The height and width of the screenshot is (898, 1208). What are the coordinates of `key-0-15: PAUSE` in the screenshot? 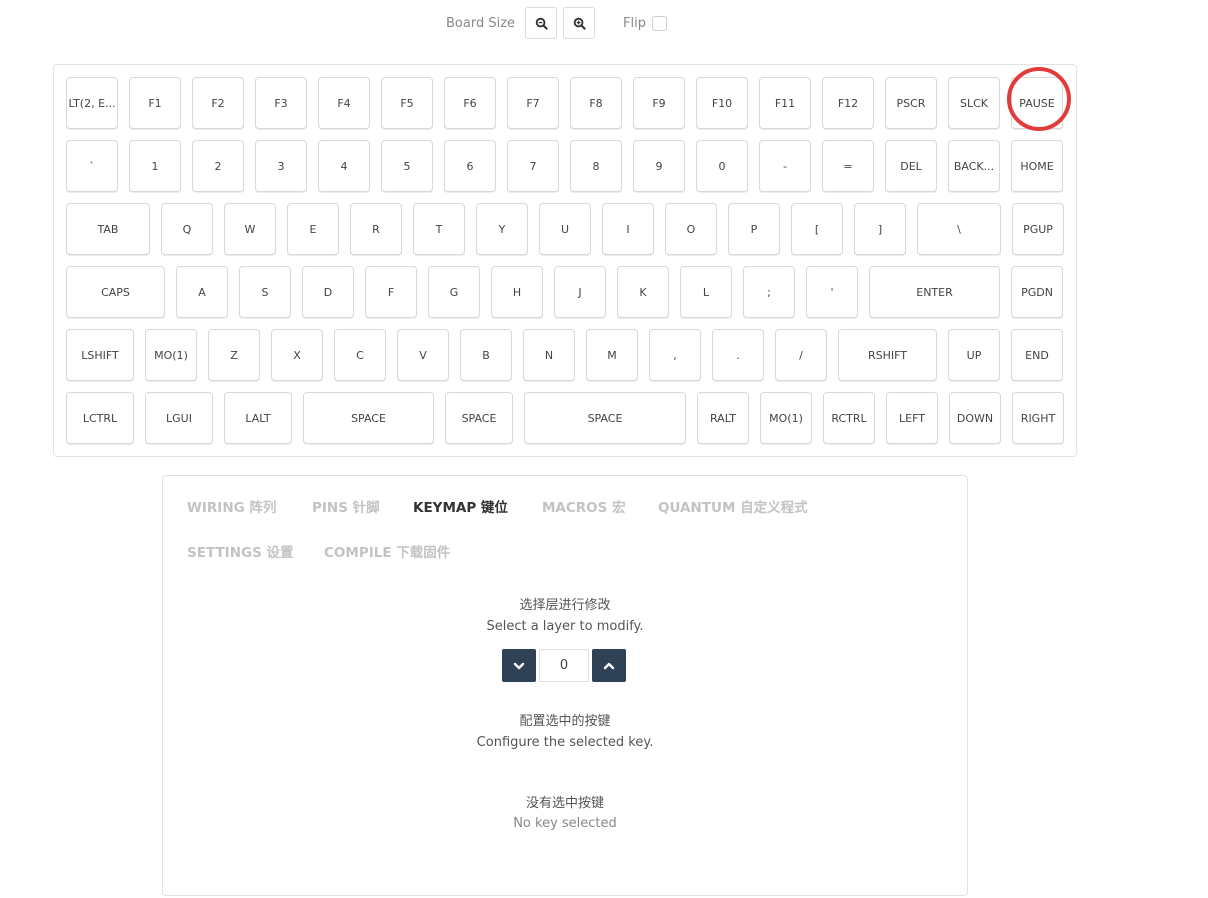 It's located at (1037, 103).